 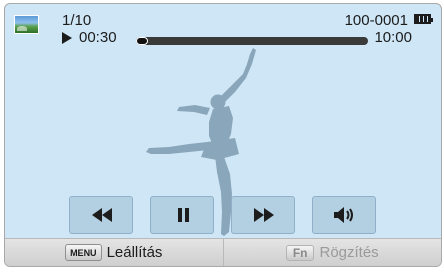 I want to click on stop-label: Leállítás, so click(x=134, y=252).